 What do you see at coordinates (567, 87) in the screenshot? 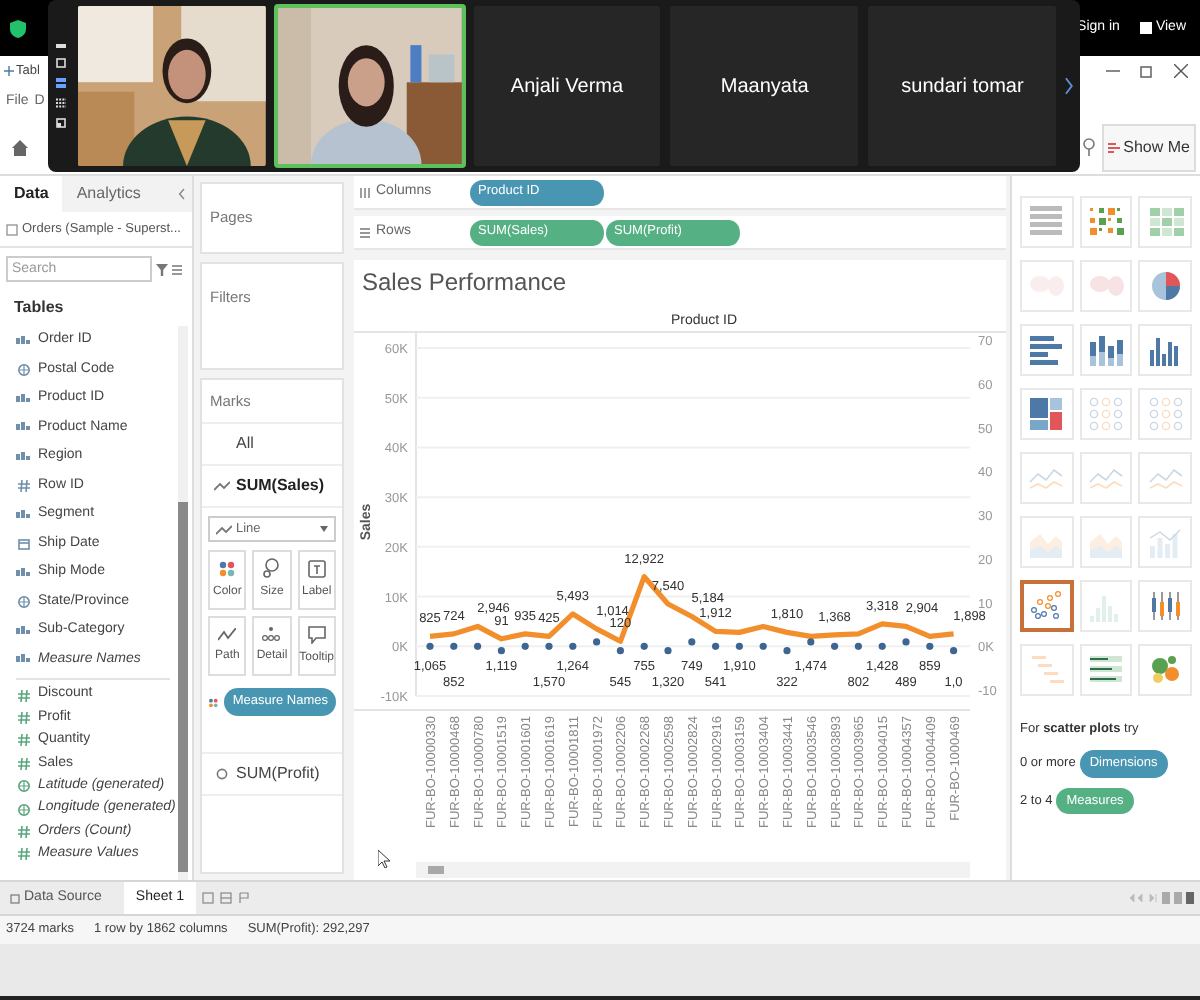
I see `participant-name: Anjali Verma` at bounding box center [567, 87].